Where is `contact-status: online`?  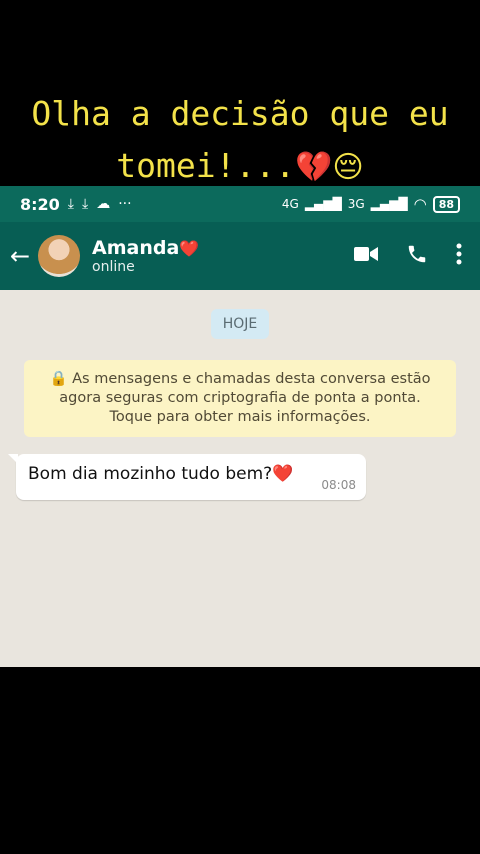
contact-status: online is located at coordinates (113, 267).